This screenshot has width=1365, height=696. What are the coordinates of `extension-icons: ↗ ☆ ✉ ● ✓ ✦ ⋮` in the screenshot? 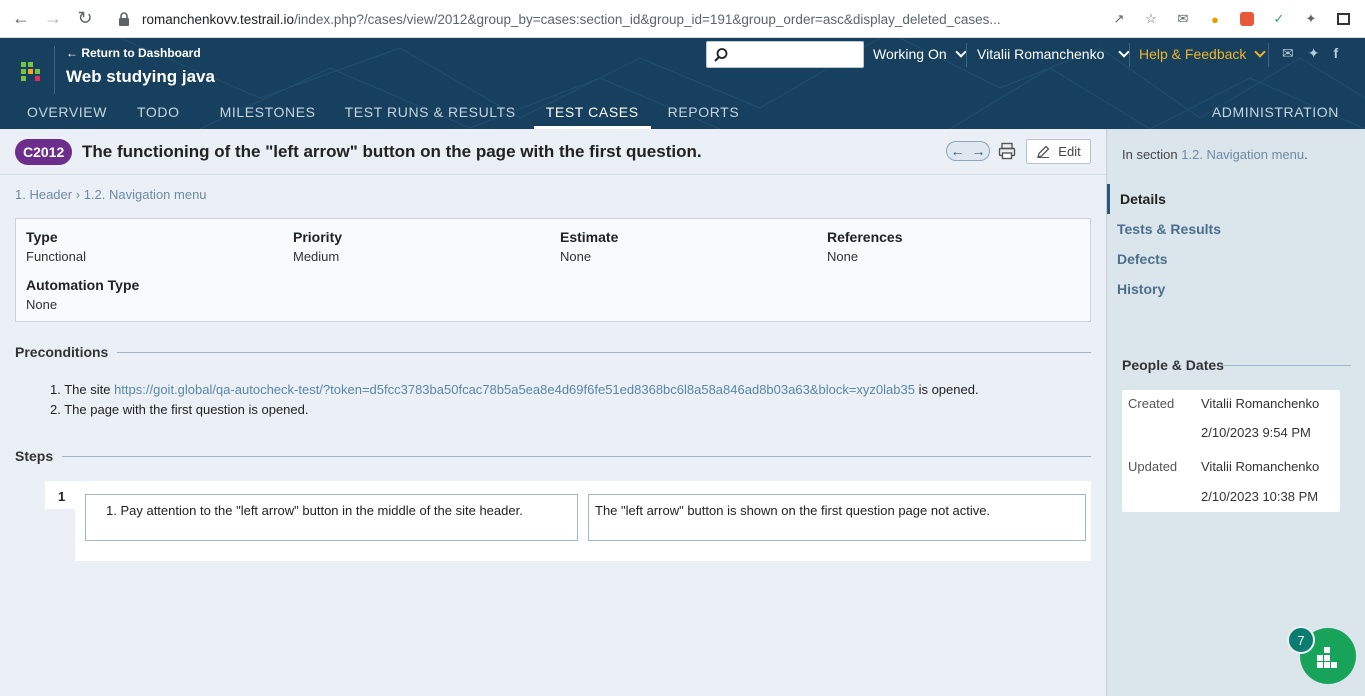 It's located at (1237, 19).